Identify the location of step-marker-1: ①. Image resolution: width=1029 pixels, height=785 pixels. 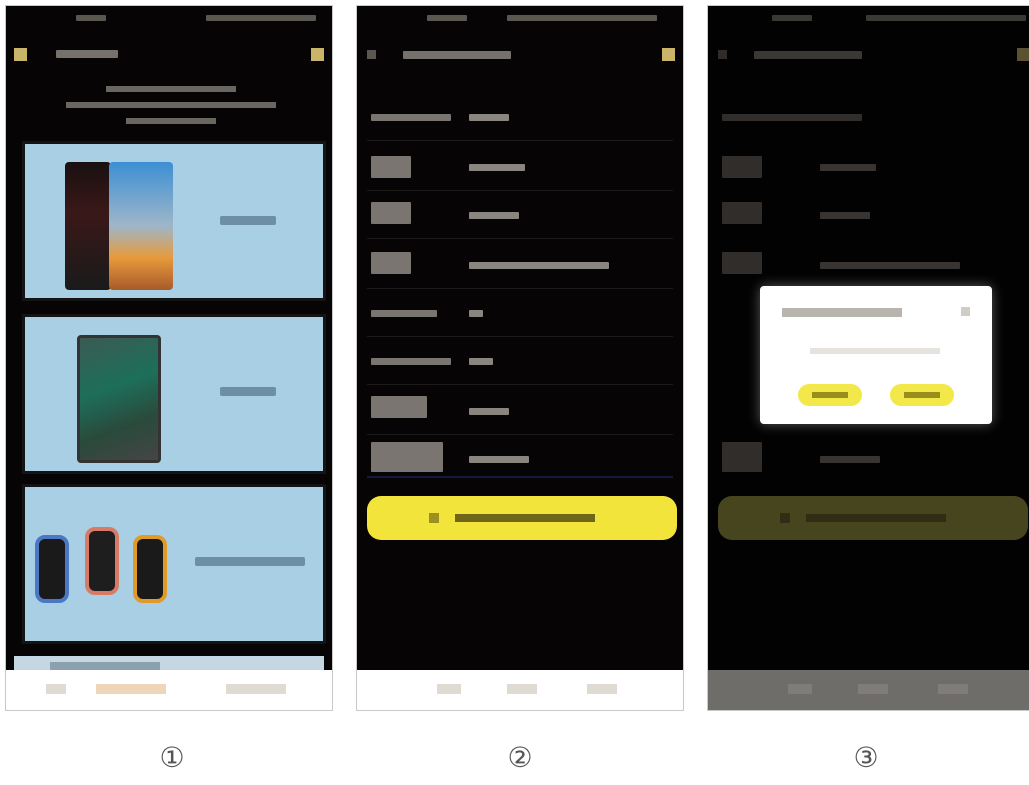
(172, 757).